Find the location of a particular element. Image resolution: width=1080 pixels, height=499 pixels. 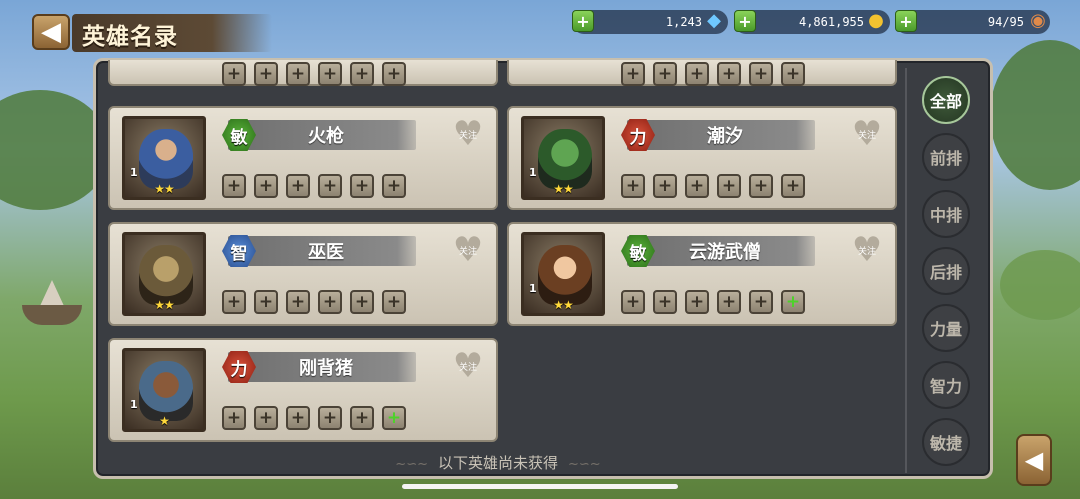

ornament-left-icon: ~∽~ is located at coordinates (411, 464).